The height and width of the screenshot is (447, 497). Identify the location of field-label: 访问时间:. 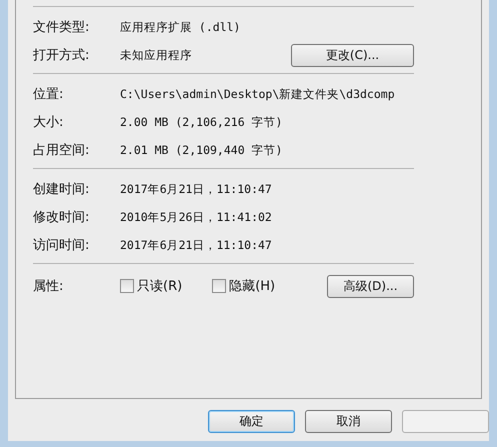
(61, 245).